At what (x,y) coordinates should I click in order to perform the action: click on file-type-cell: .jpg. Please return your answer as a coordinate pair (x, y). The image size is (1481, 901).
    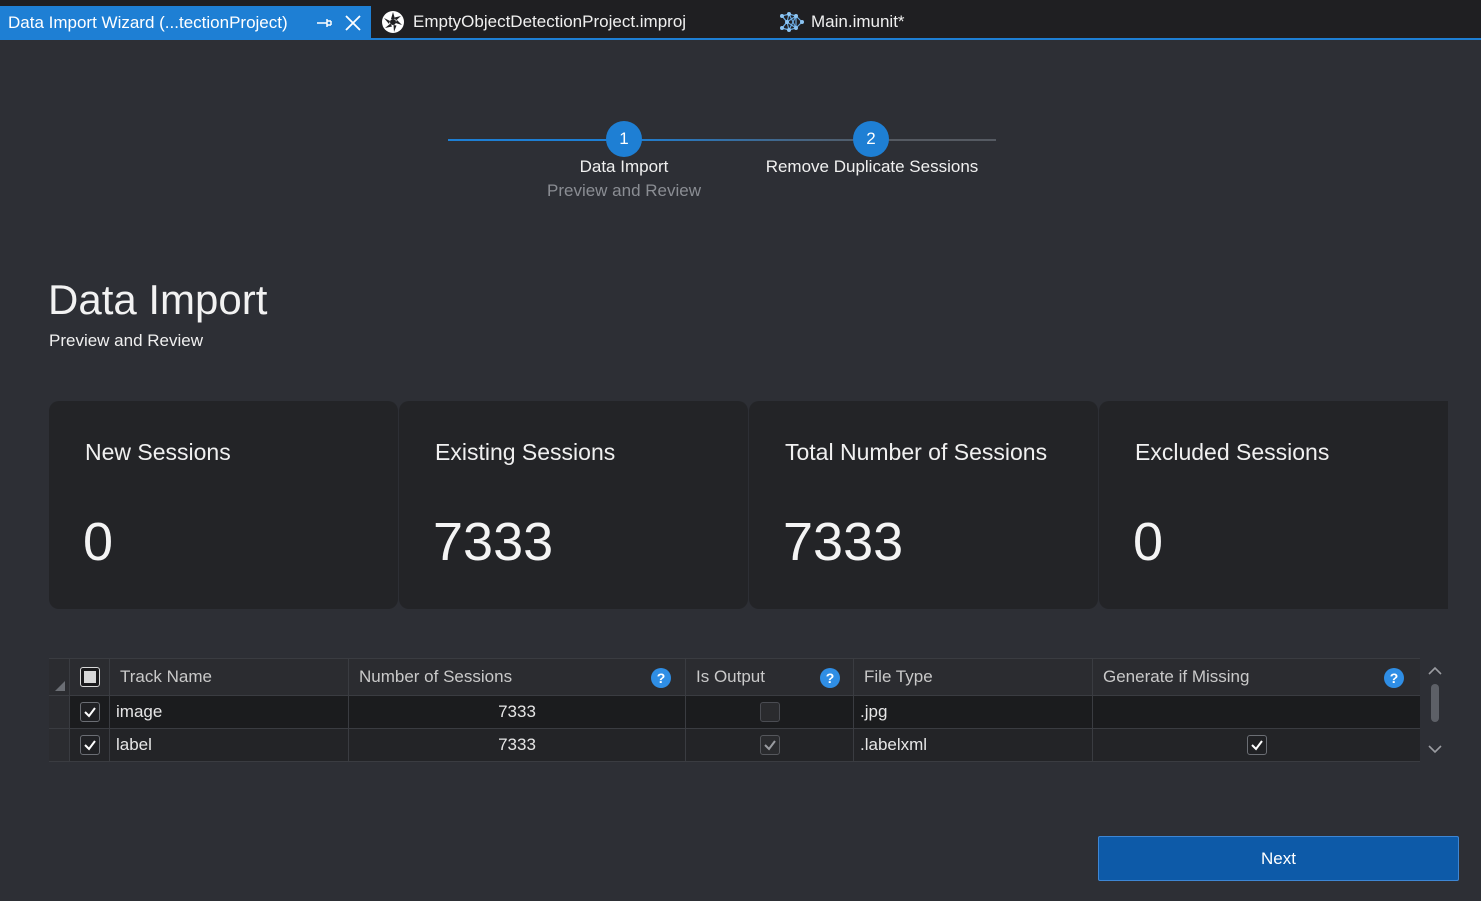
    Looking at the image, I should click on (973, 712).